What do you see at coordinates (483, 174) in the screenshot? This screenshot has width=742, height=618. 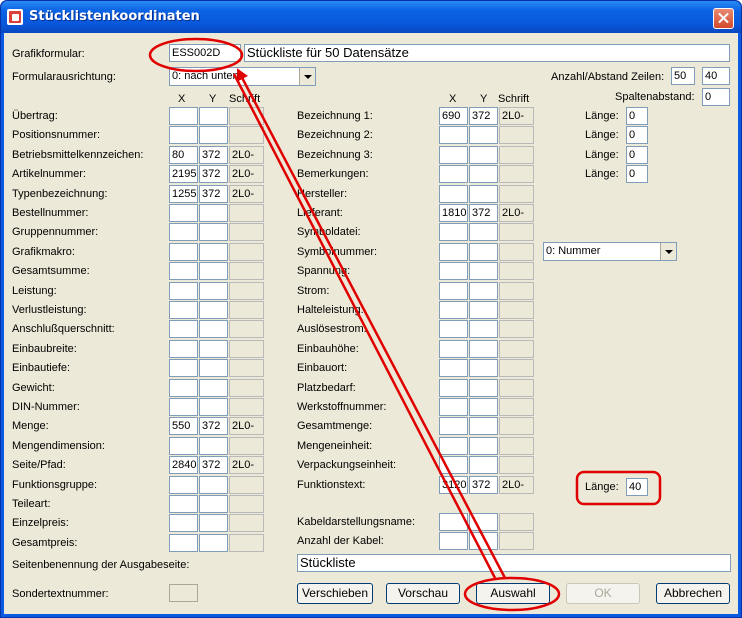 I see `y-input-bemerkungen` at bounding box center [483, 174].